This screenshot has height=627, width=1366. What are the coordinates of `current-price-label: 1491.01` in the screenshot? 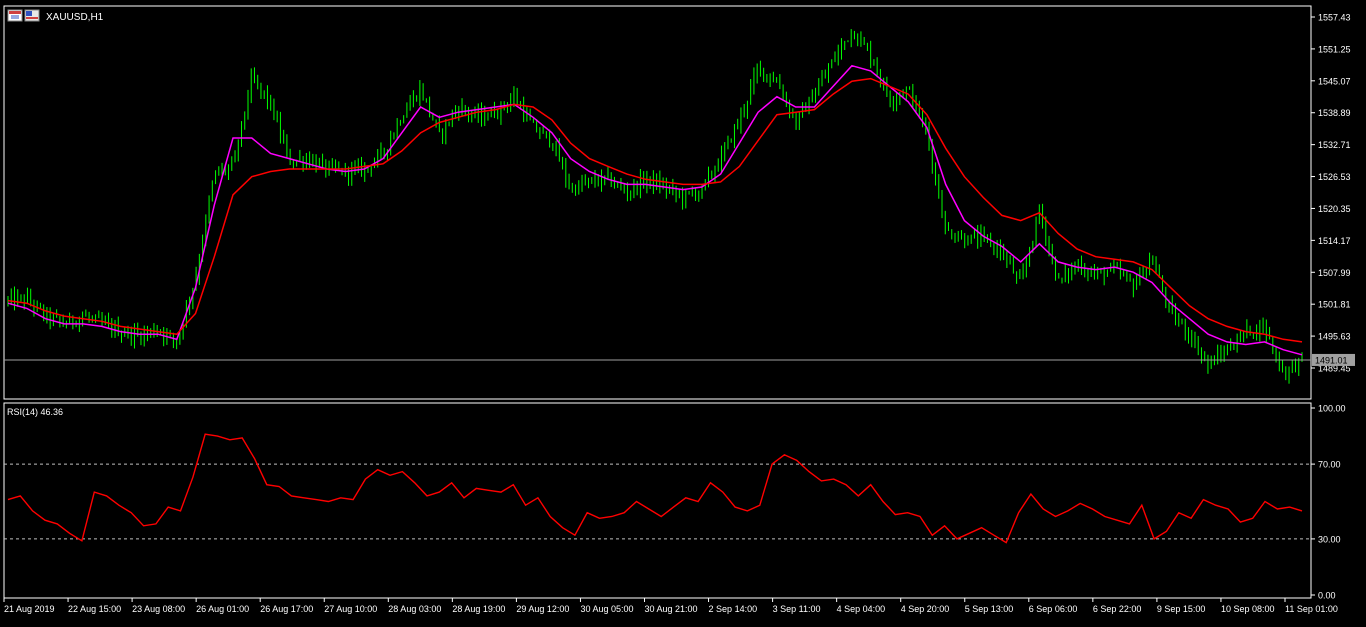 It's located at (1331, 360).